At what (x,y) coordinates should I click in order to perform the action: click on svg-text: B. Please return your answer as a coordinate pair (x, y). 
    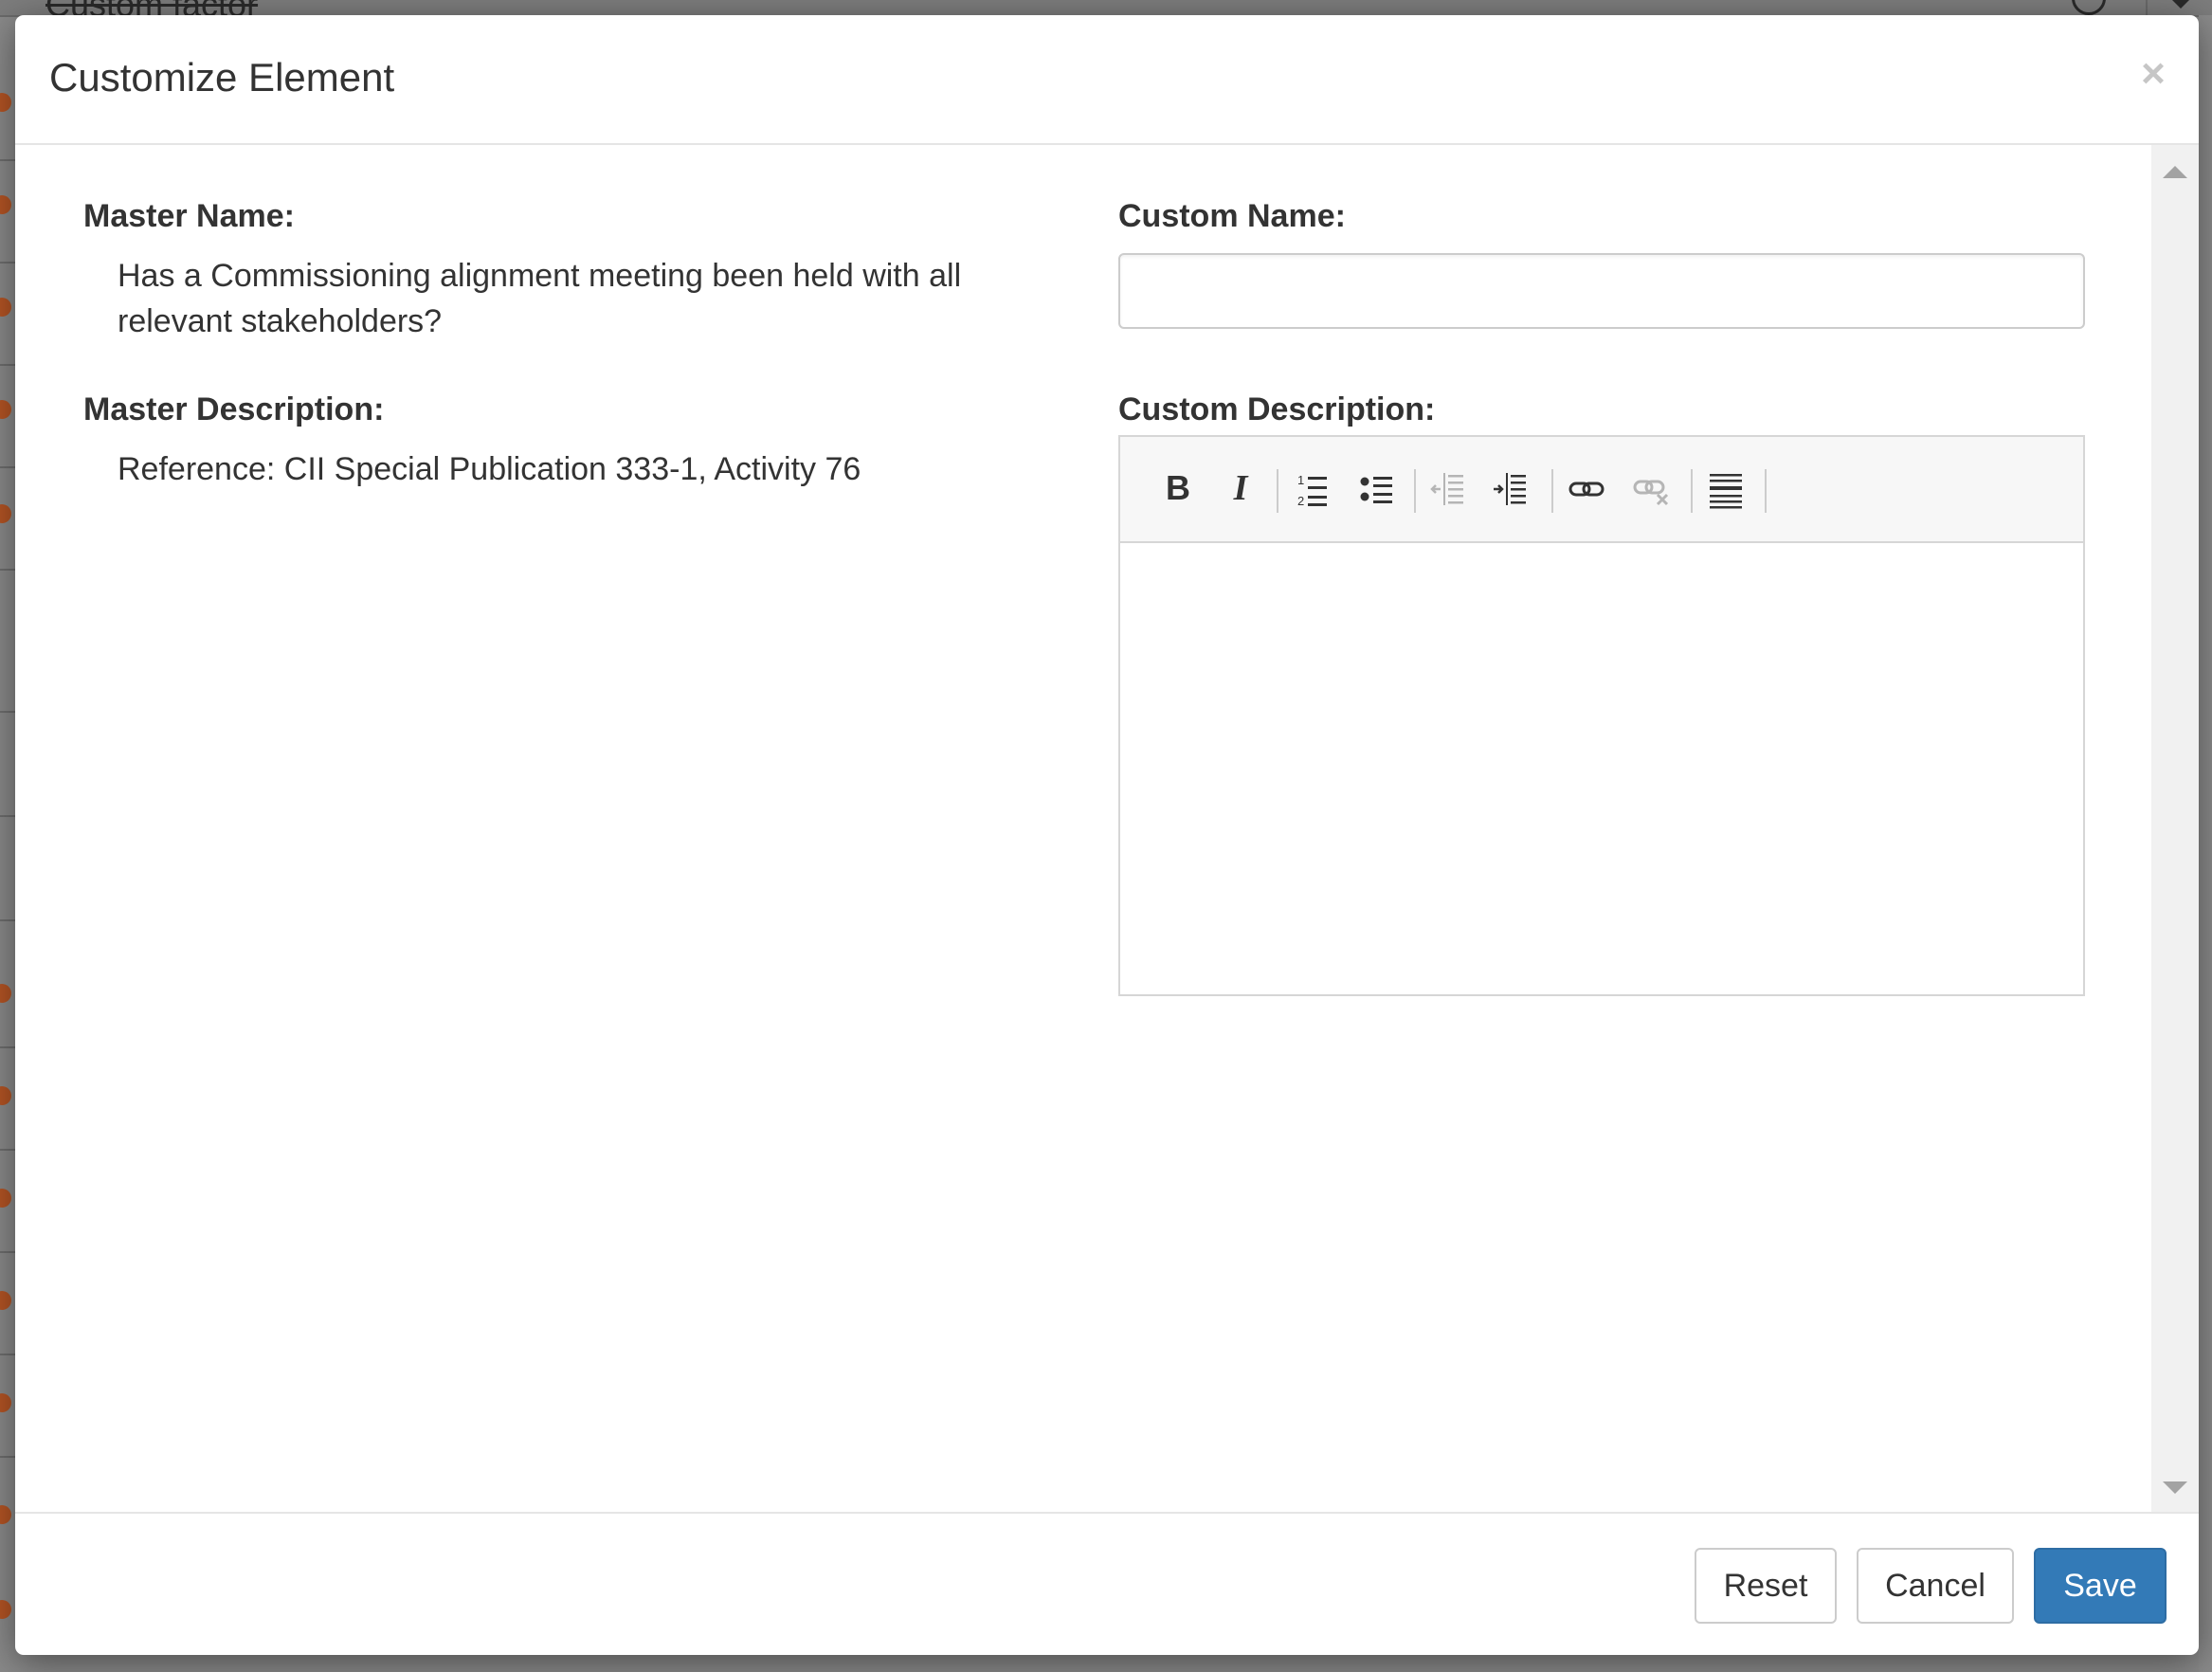
    Looking at the image, I should click on (1178, 487).